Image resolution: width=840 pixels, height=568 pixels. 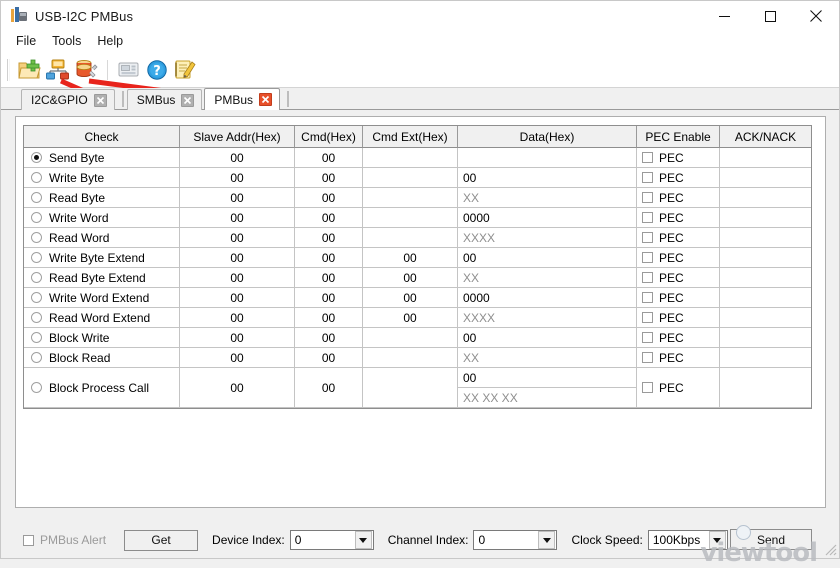 I want to click on grid-row: Write Byte Extend 00 00 00 00 PEC, so click(x=417, y=258).